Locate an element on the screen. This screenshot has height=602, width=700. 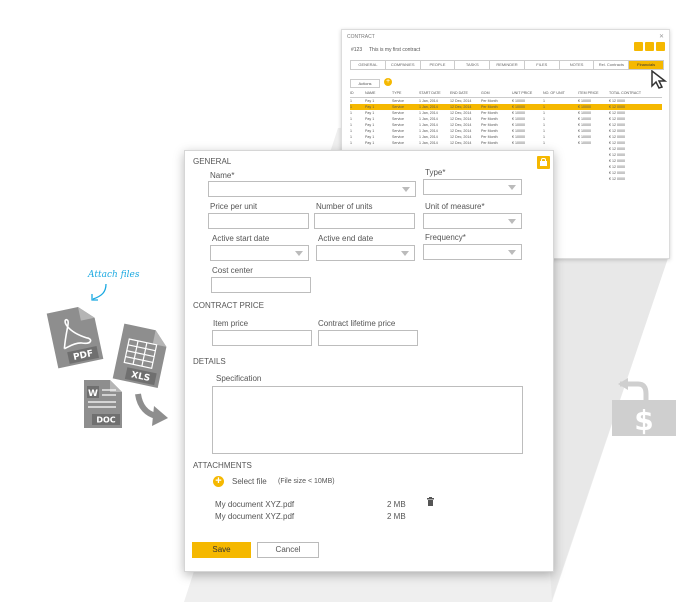
name-select is located at coordinates (312, 189).